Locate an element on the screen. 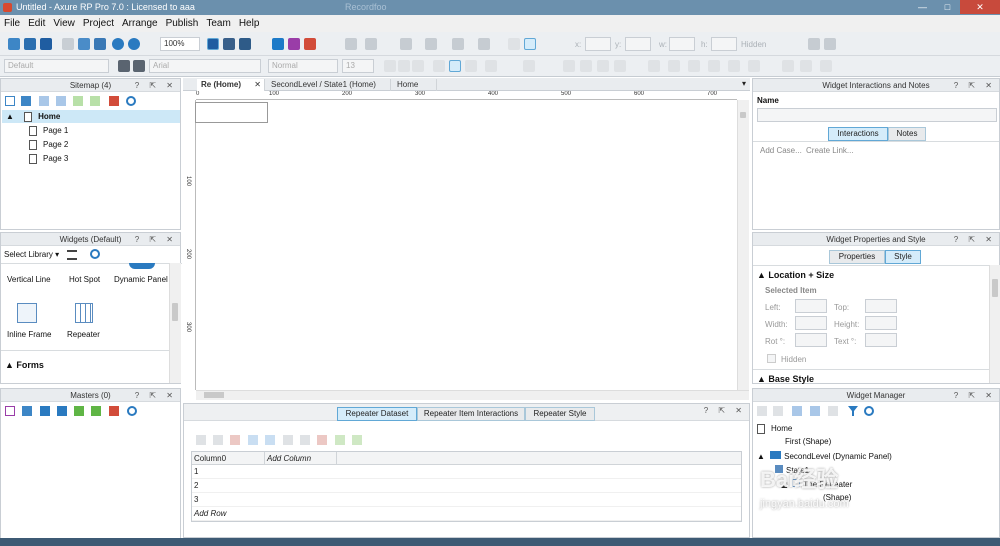 Image resolution: width=1000 pixels, height=546 pixels. close-window-button: ✕ is located at coordinates (980, 7).